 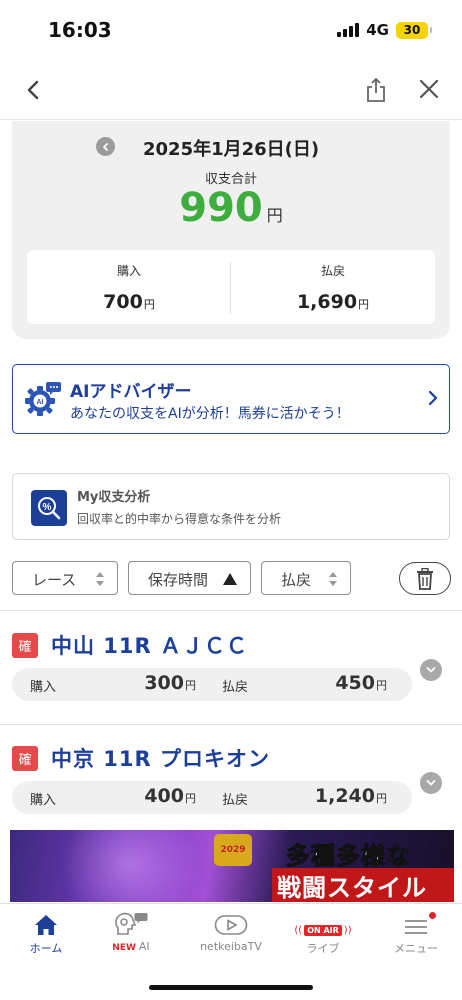 I want to click on total-balance-unit: 円, so click(x=274, y=215).